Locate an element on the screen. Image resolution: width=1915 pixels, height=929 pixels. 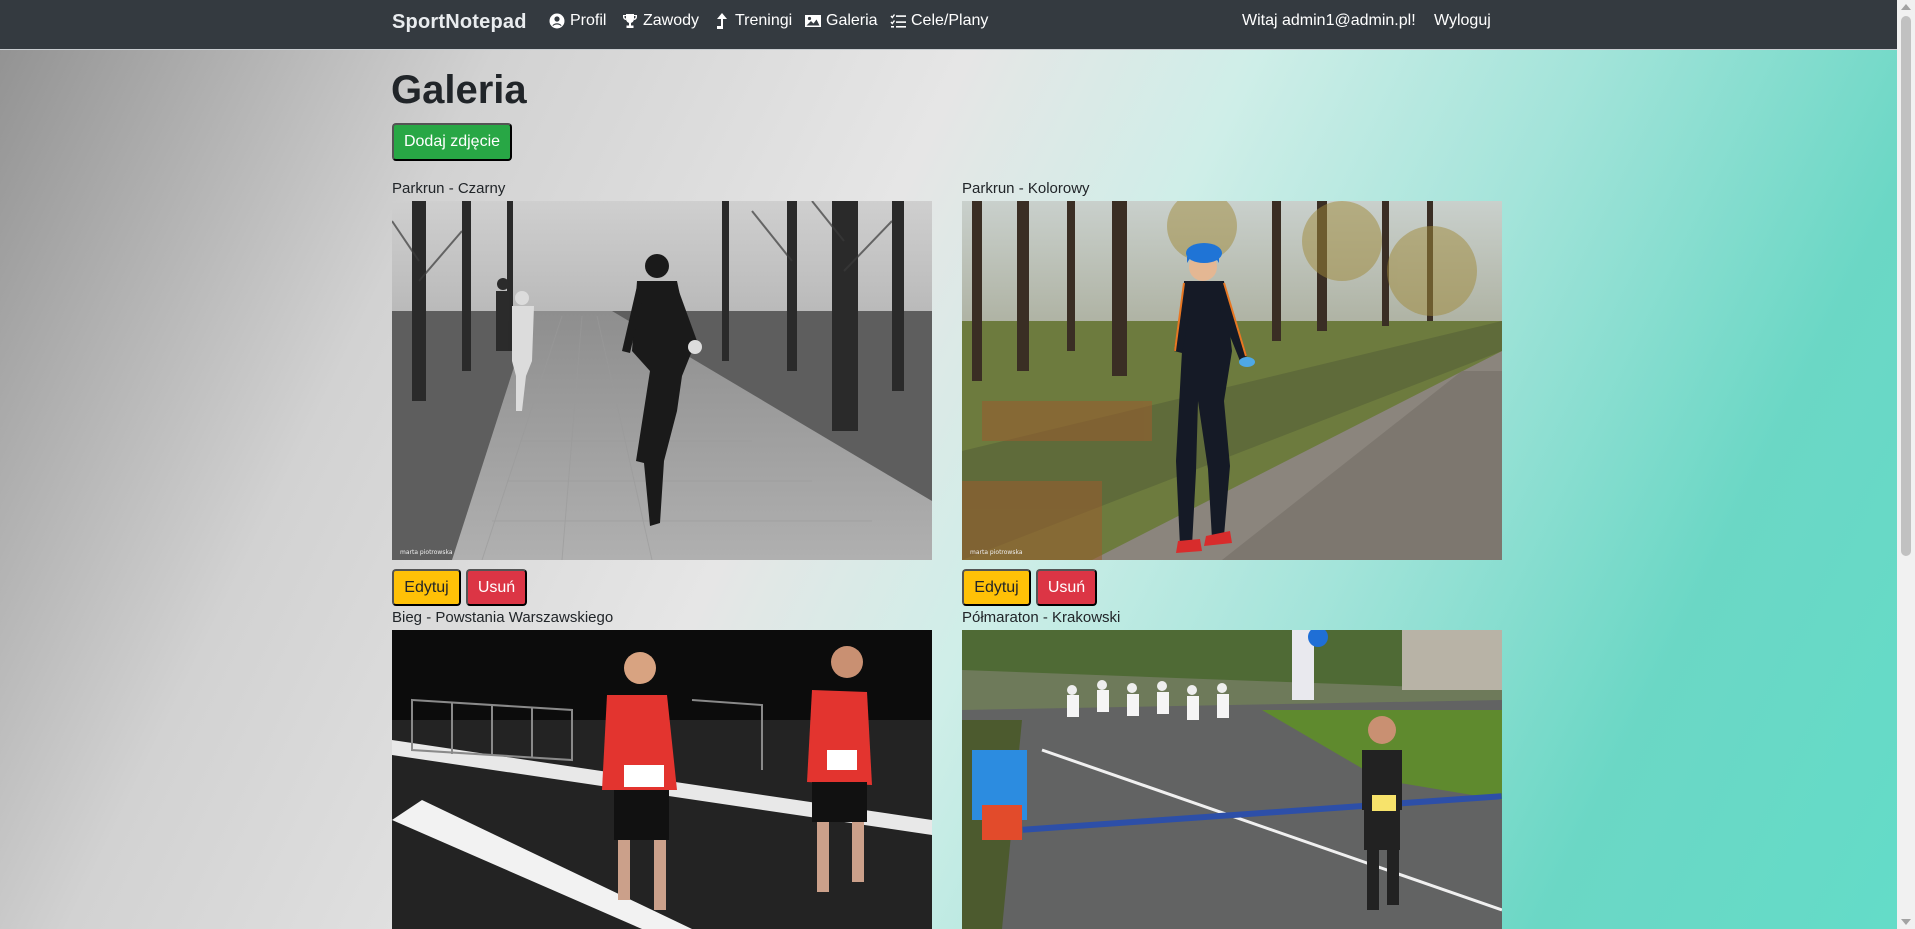
add-photo-button: Dodaj zdjęcie is located at coordinates (452, 142).